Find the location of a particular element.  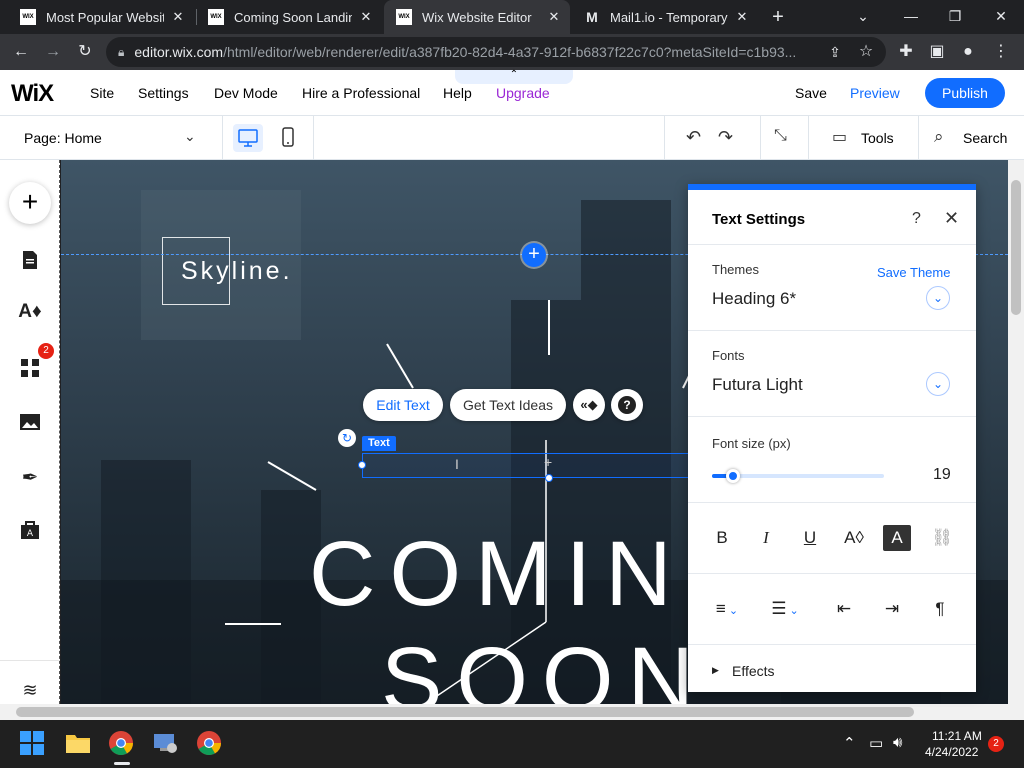

search-icon: ⌕ is located at coordinates (939, 137).